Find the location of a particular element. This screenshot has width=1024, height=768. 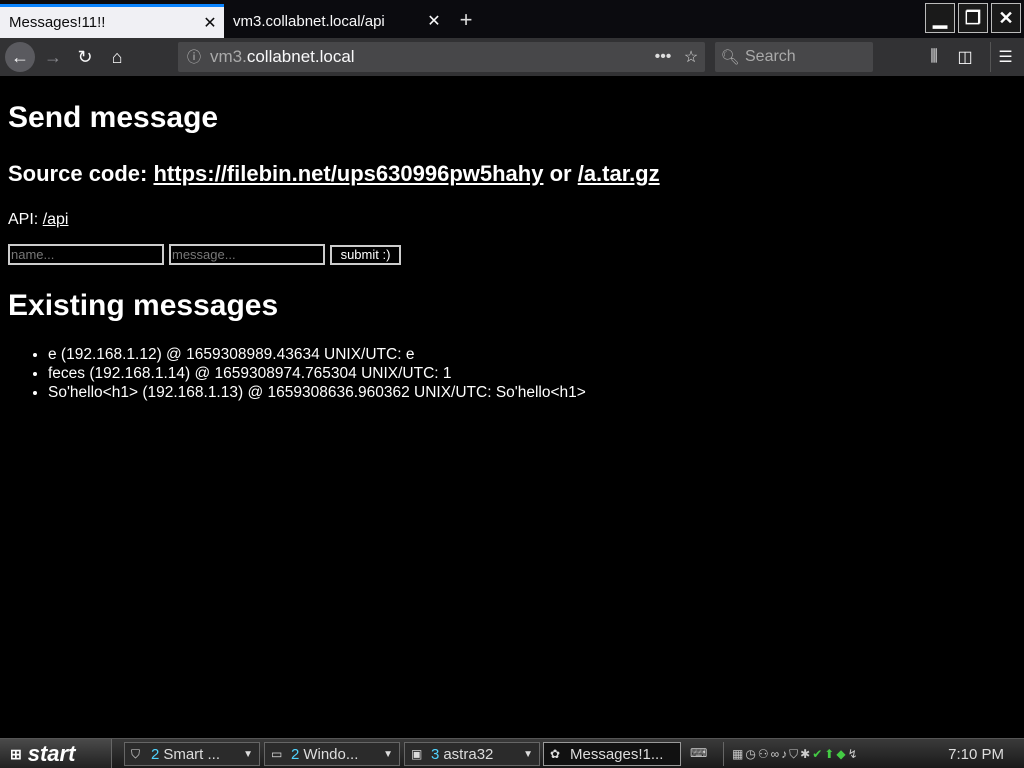

new-tab-icon: + is located at coordinates (466, 20).